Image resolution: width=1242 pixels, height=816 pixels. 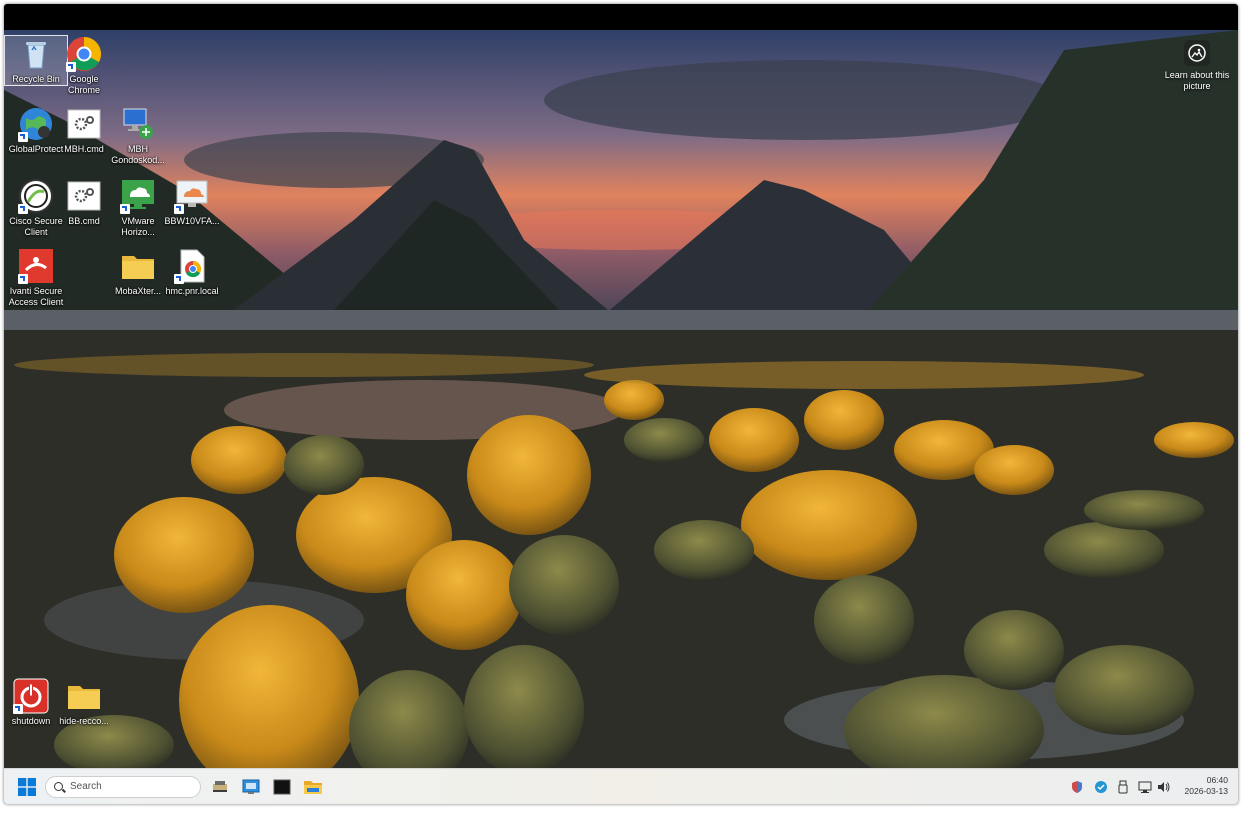 I want to click on desktop-icon-mbh-cmd: MBH.cmd, so click(x=84, y=130).